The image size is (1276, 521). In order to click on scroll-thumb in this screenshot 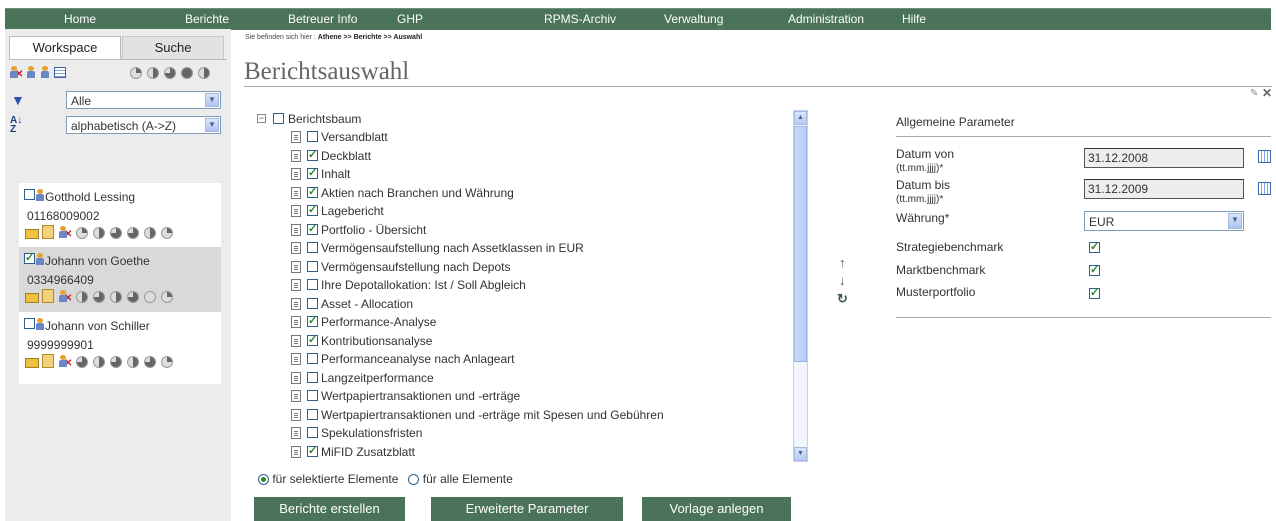, I will do `click(800, 244)`.